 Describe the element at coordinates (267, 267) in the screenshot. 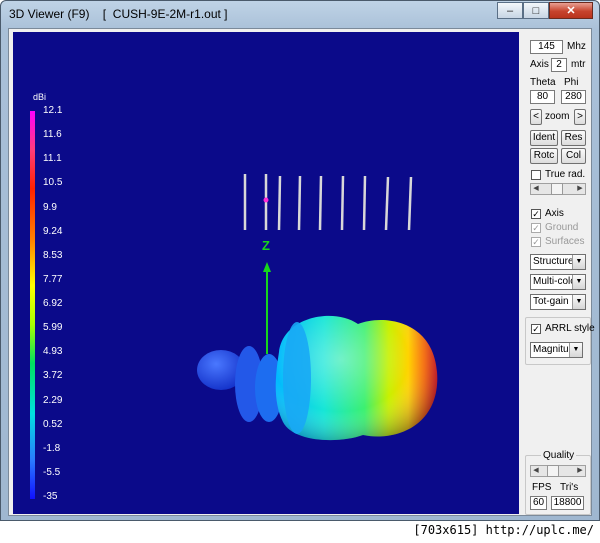

I see `z-axis-arrow` at that location.